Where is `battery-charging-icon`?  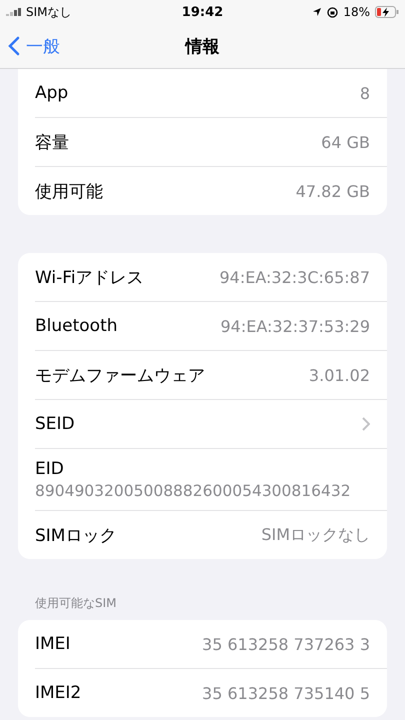
battery-charging-icon is located at coordinates (387, 12).